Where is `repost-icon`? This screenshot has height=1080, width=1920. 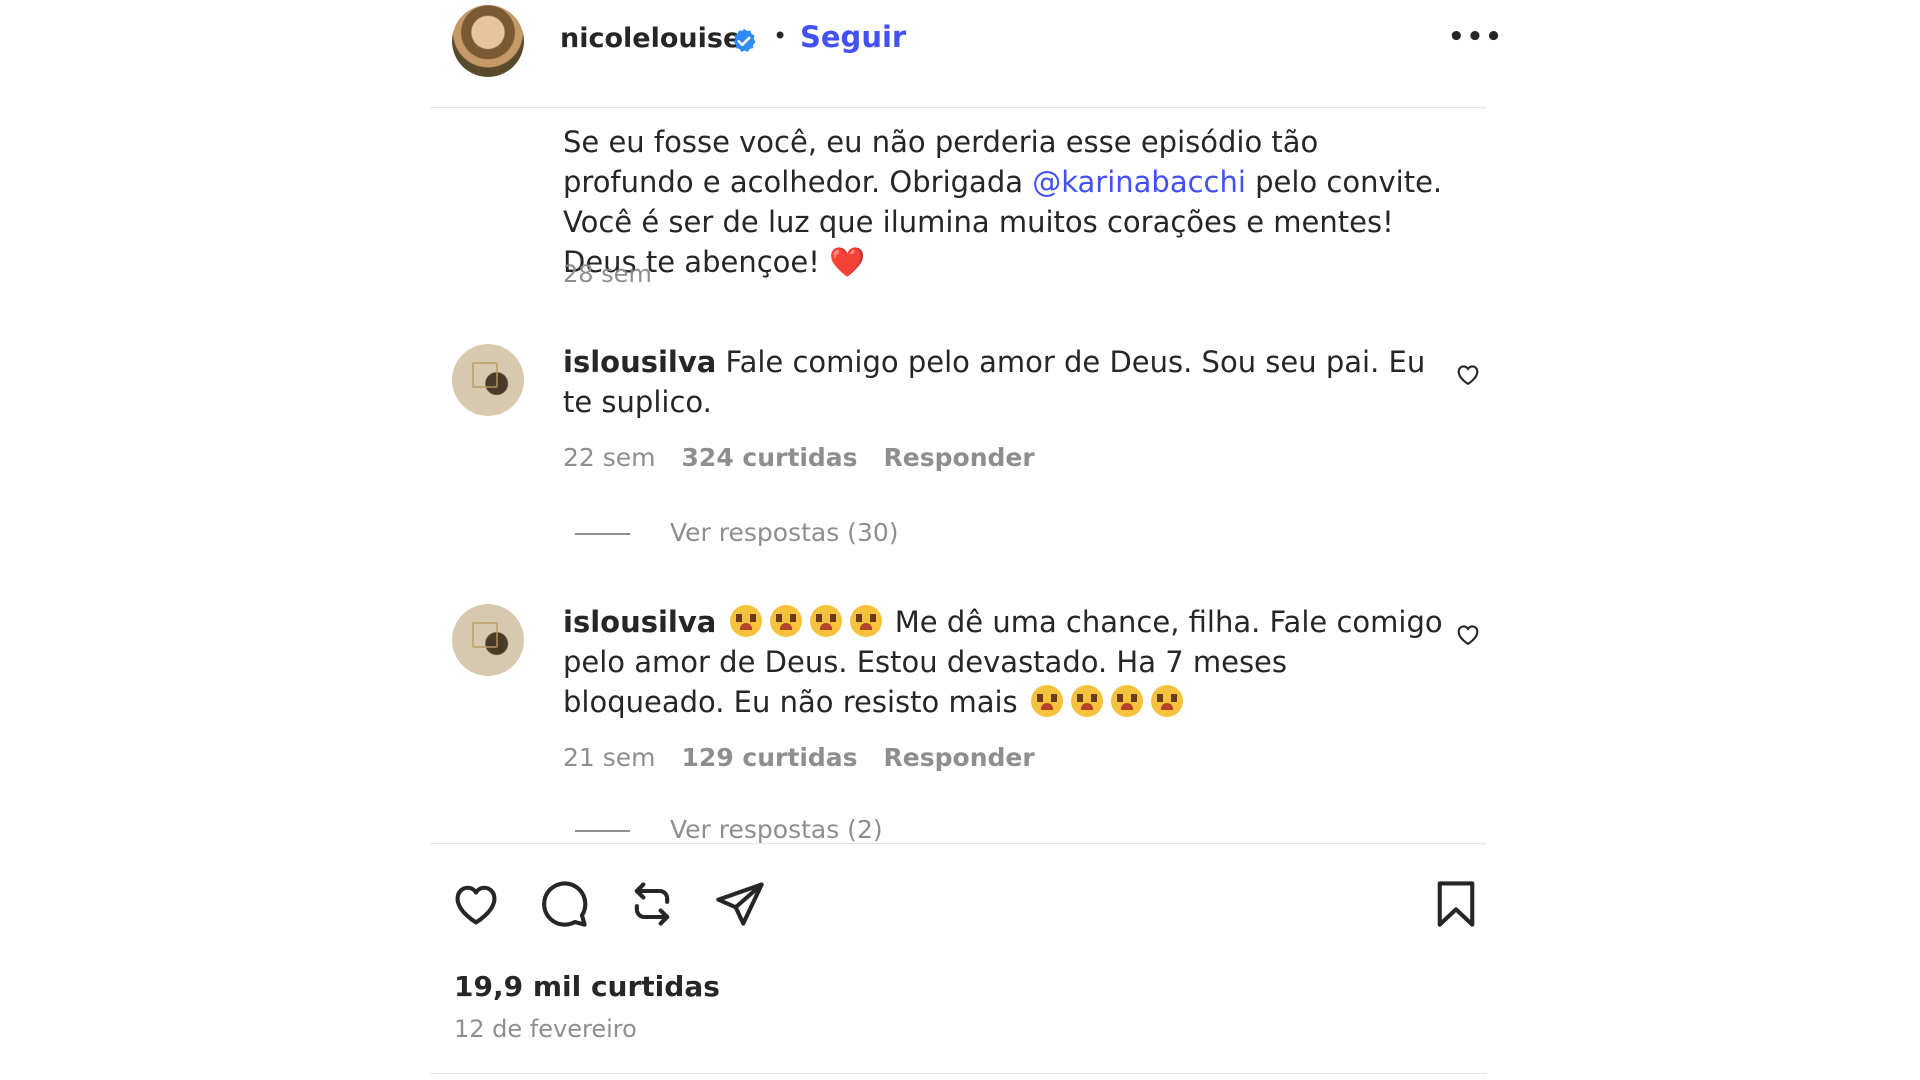
repost-icon is located at coordinates (652, 904).